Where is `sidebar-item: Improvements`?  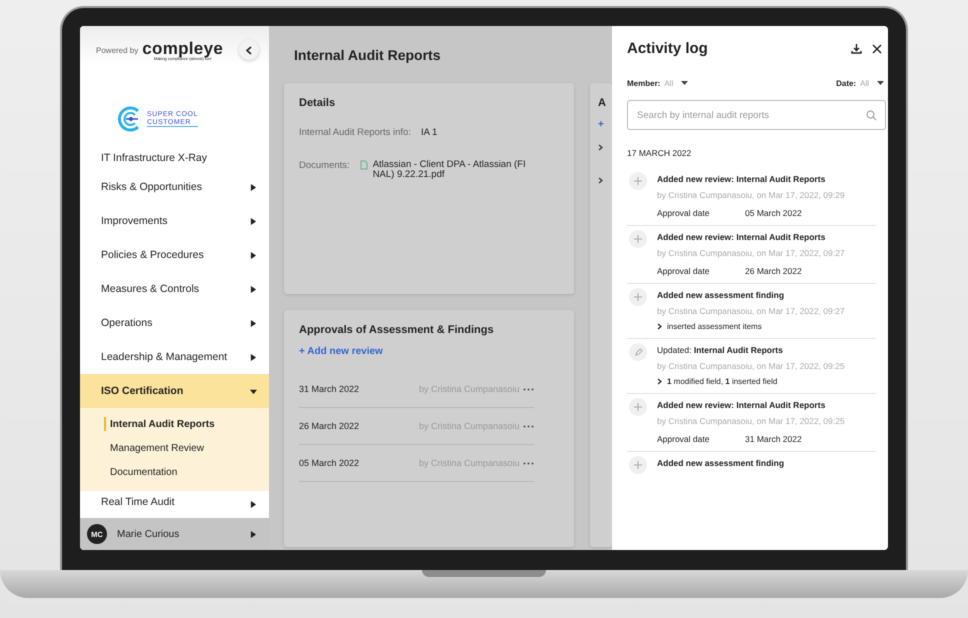
sidebar-item: Improvements is located at coordinates (174, 221).